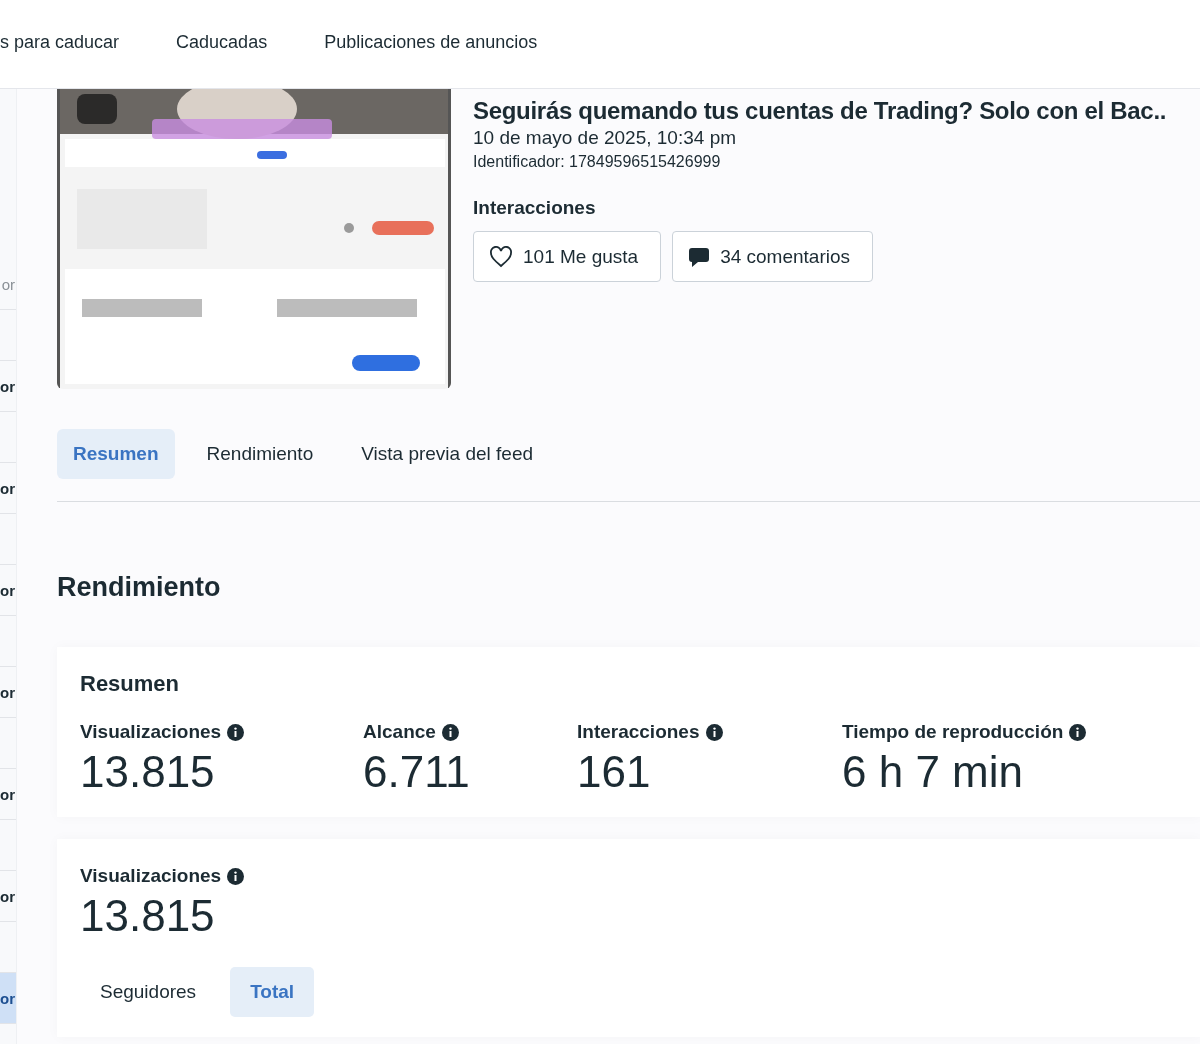 Image resolution: width=1200 pixels, height=1044 pixels. Describe the element at coordinates (605, 138) in the screenshot. I see `post-date: 10 de mayo de 2025, 10:34 pm` at that location.